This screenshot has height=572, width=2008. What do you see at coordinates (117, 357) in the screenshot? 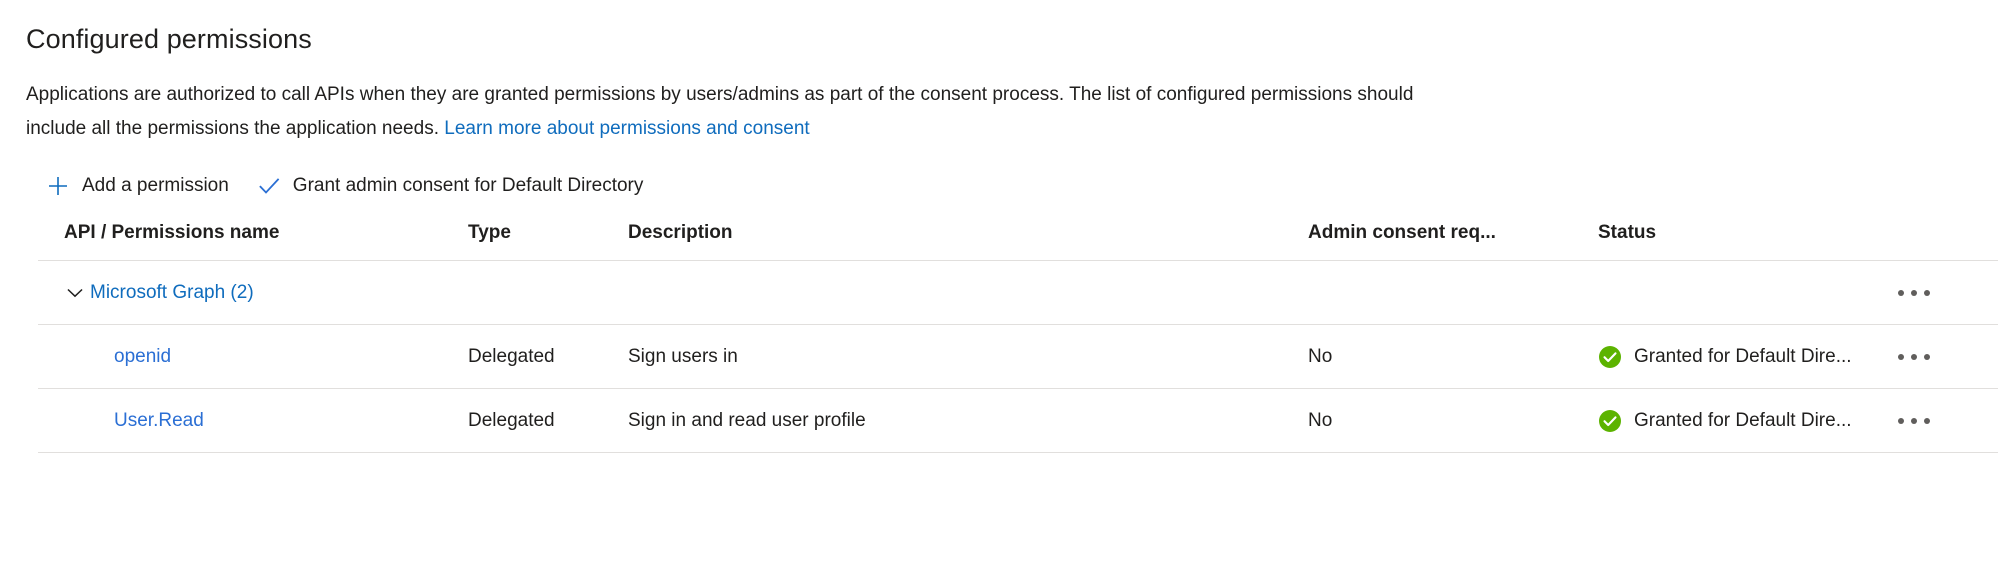
I see `permission-link-openid: openid` at bounding box center [117, 357].